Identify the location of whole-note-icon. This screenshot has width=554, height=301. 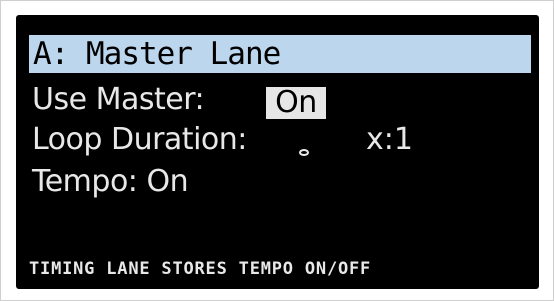
(304, 152).